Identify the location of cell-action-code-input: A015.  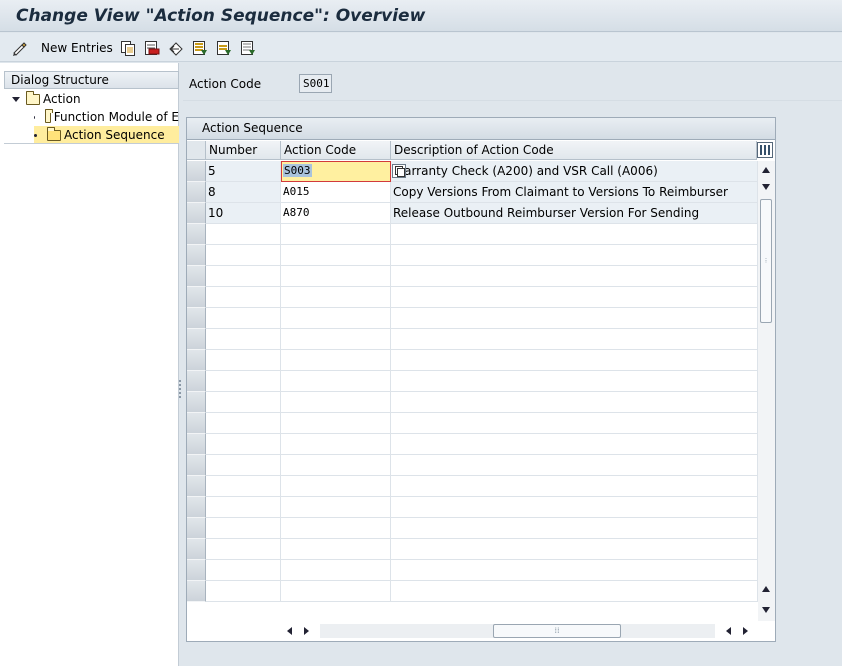
(336, 192).